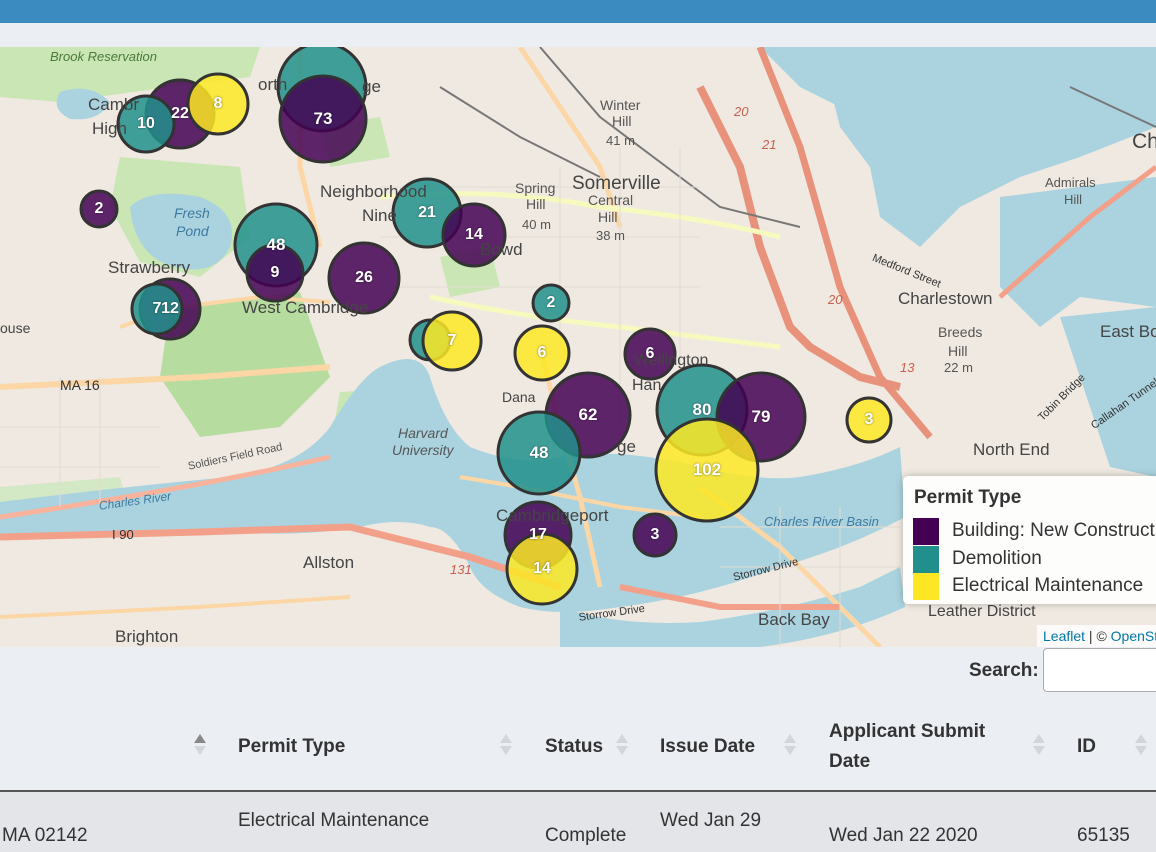 Image resolution: width=1156 pixels, height=852 pixels. Describe the element at coordinates (622, 744) in the screenshot. I see `sort-icon-status` at that location.